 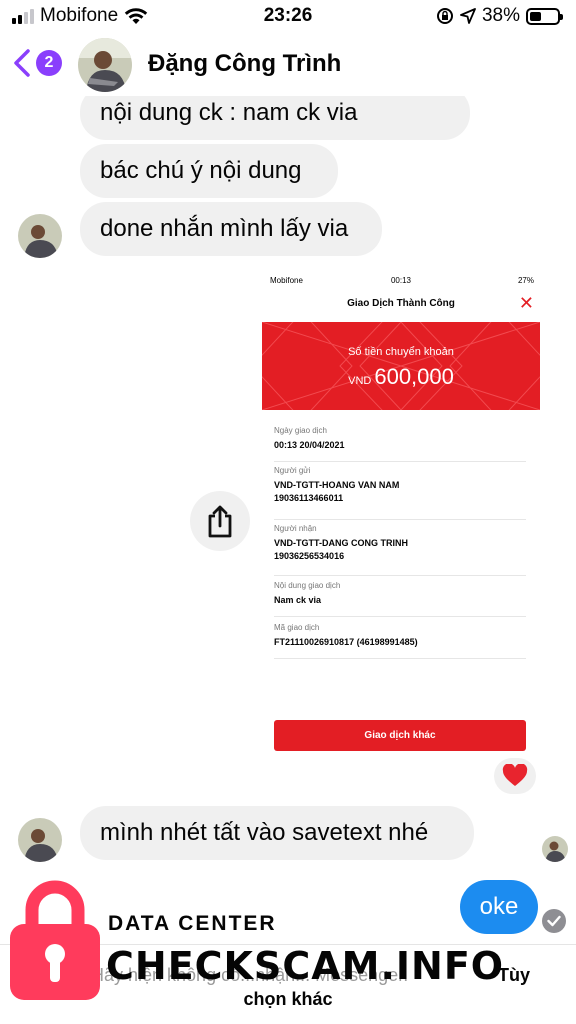 What do you see at coordinates (297, 627) in the screenshot?
I see `field-label: Mã giao dịch` at bounding box center [297, 627].